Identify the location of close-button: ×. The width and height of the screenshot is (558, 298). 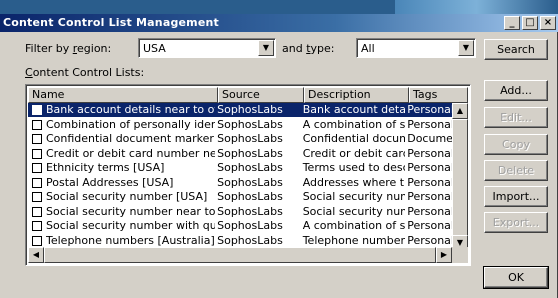
(548, 23).